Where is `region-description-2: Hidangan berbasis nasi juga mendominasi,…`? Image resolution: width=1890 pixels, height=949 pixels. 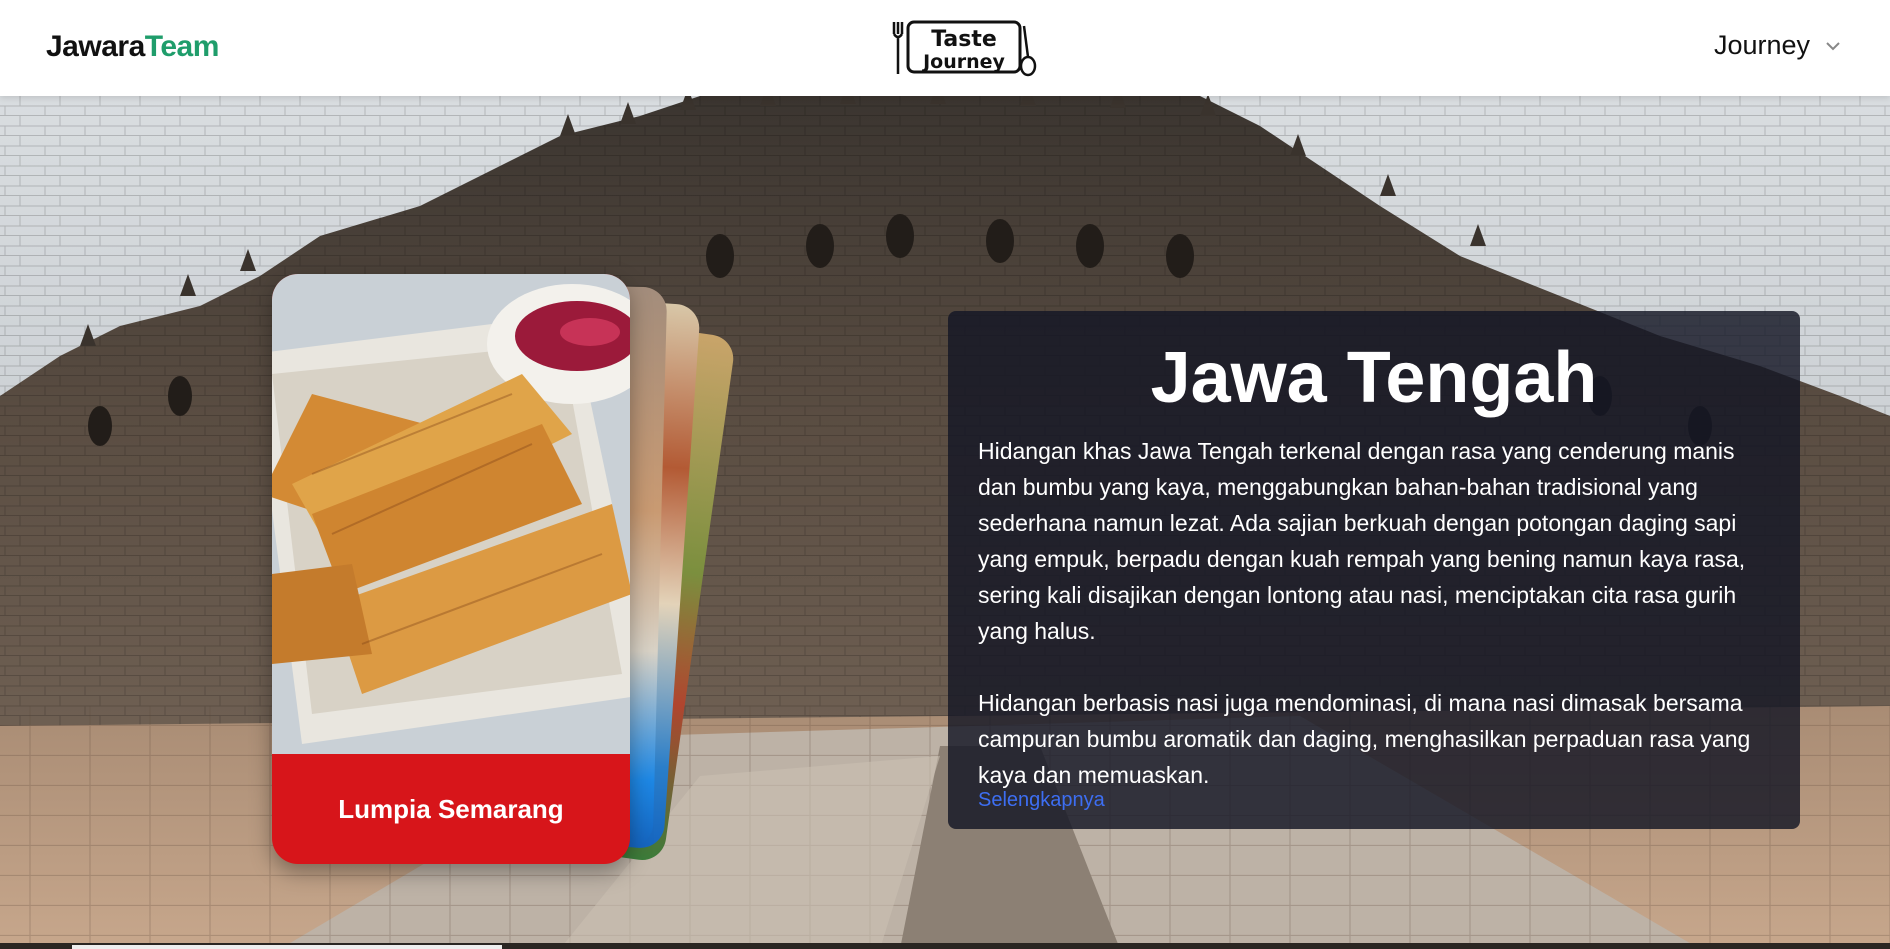
region-description-2: Hidangan berbasis nasi juga mendominasi,… is located at coordinates (1364, 739).